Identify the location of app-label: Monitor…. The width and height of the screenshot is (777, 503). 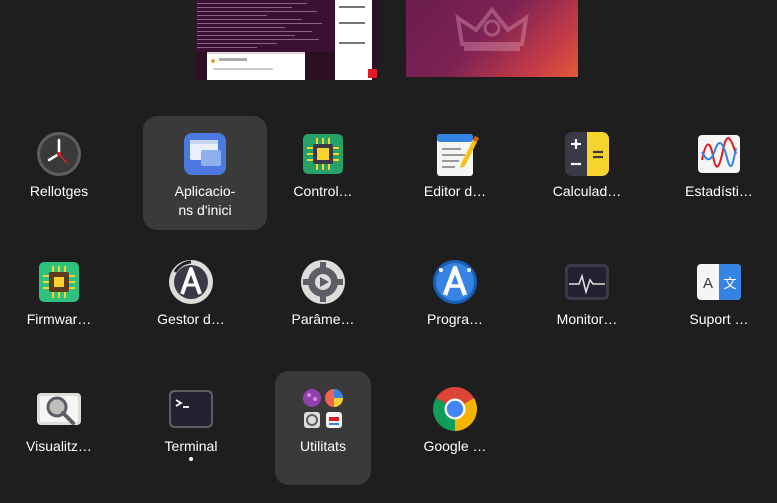
(587, 319).